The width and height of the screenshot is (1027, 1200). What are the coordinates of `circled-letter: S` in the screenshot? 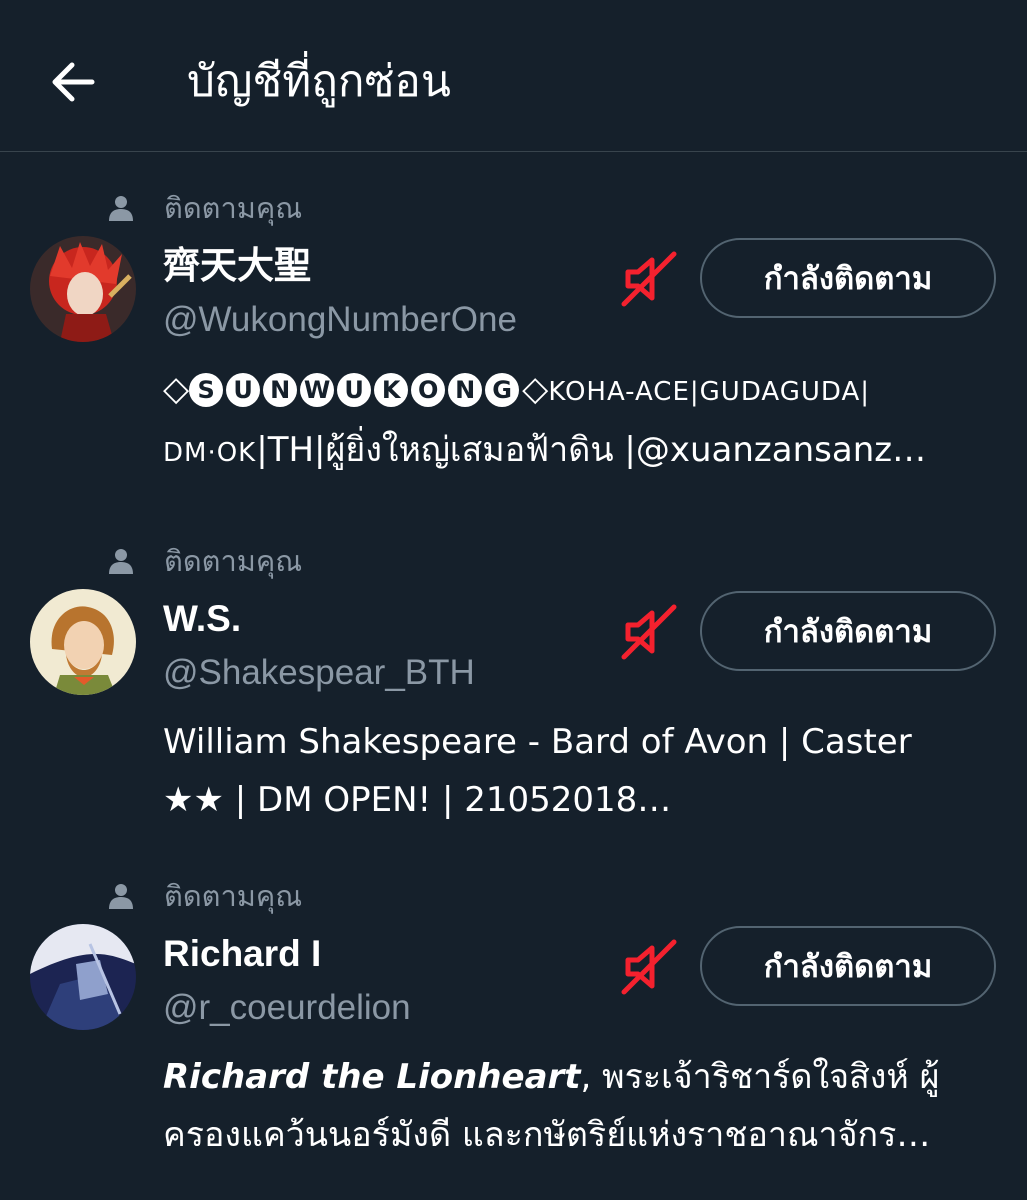 It's located at (206, 390).